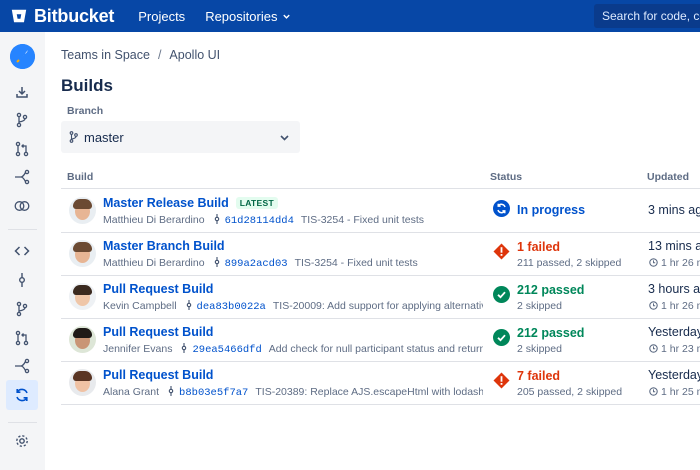 The height and width of the screenshot is (470, 700). What do you see at coordinates (539, 247) in the screenshot?
I see `status-text: 1 failed` at bounding box center [539, 247].